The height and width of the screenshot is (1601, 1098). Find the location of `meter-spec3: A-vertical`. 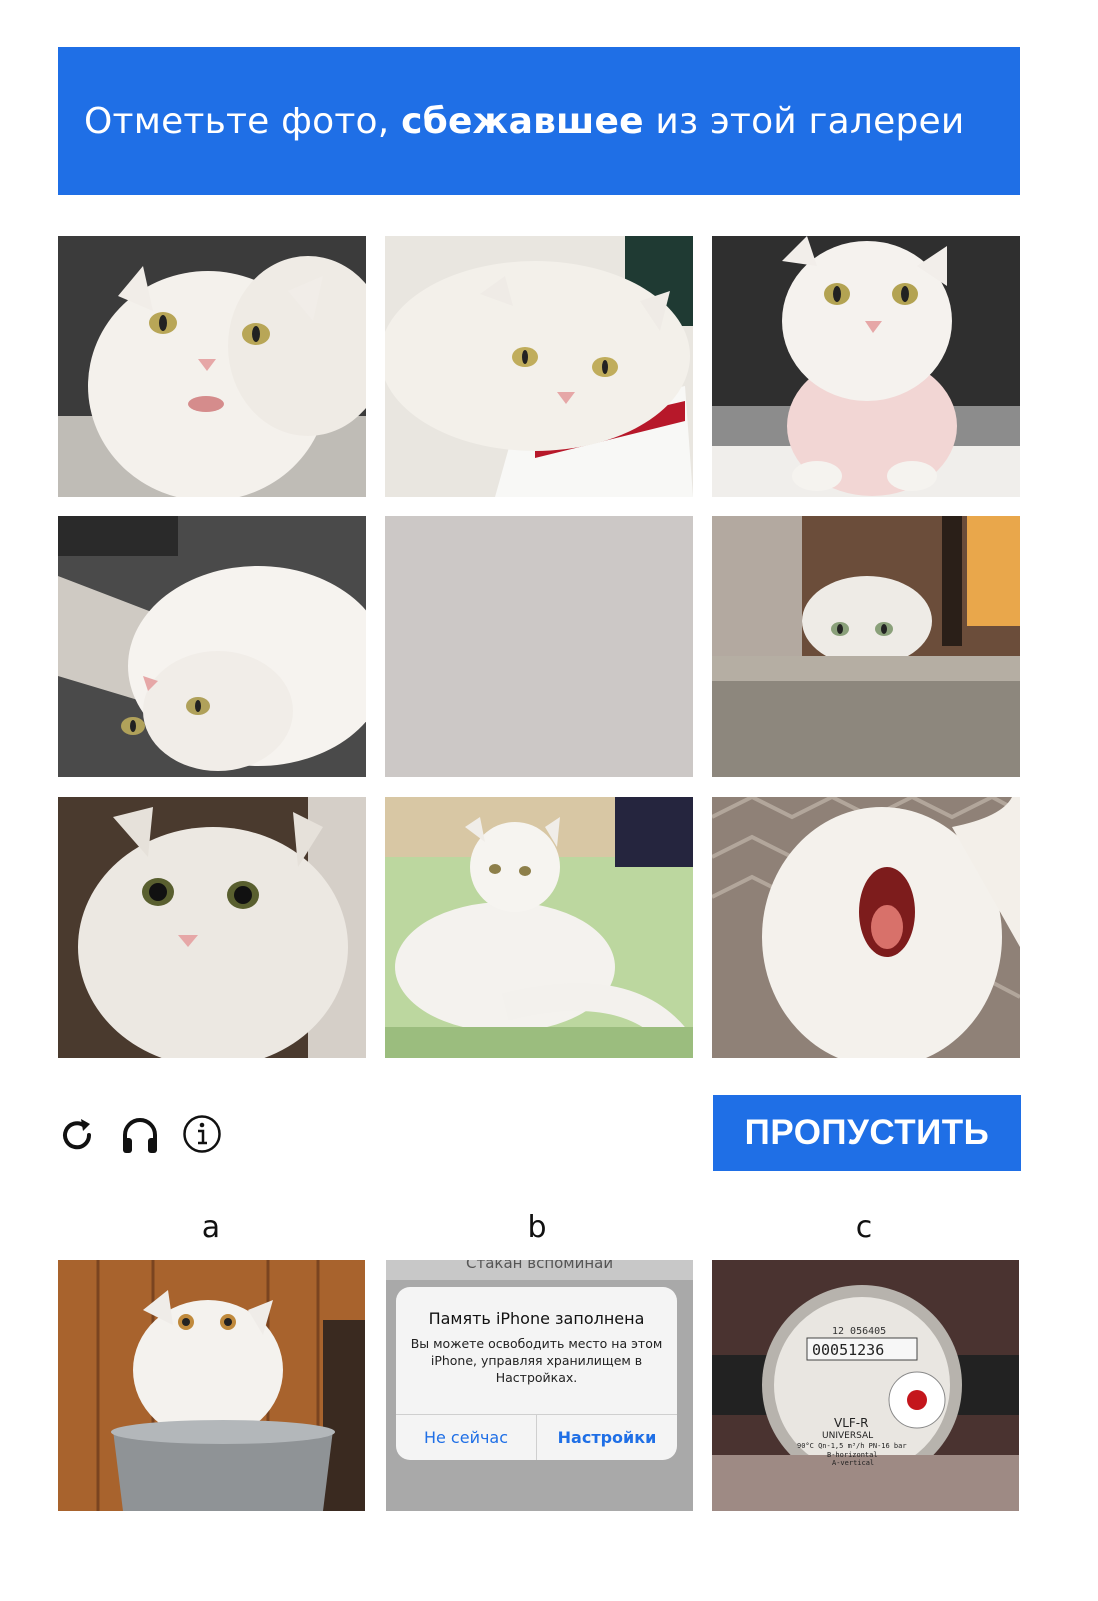

meter-spec3: A-vertical is located at coordinates (853, 1463).